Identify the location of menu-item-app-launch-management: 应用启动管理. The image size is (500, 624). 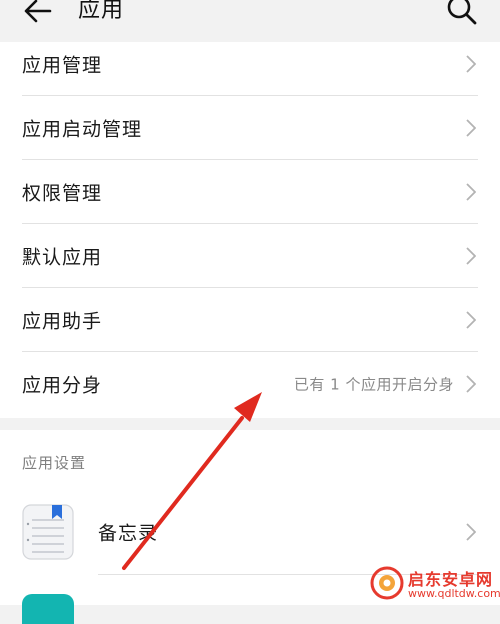
(250, 128).